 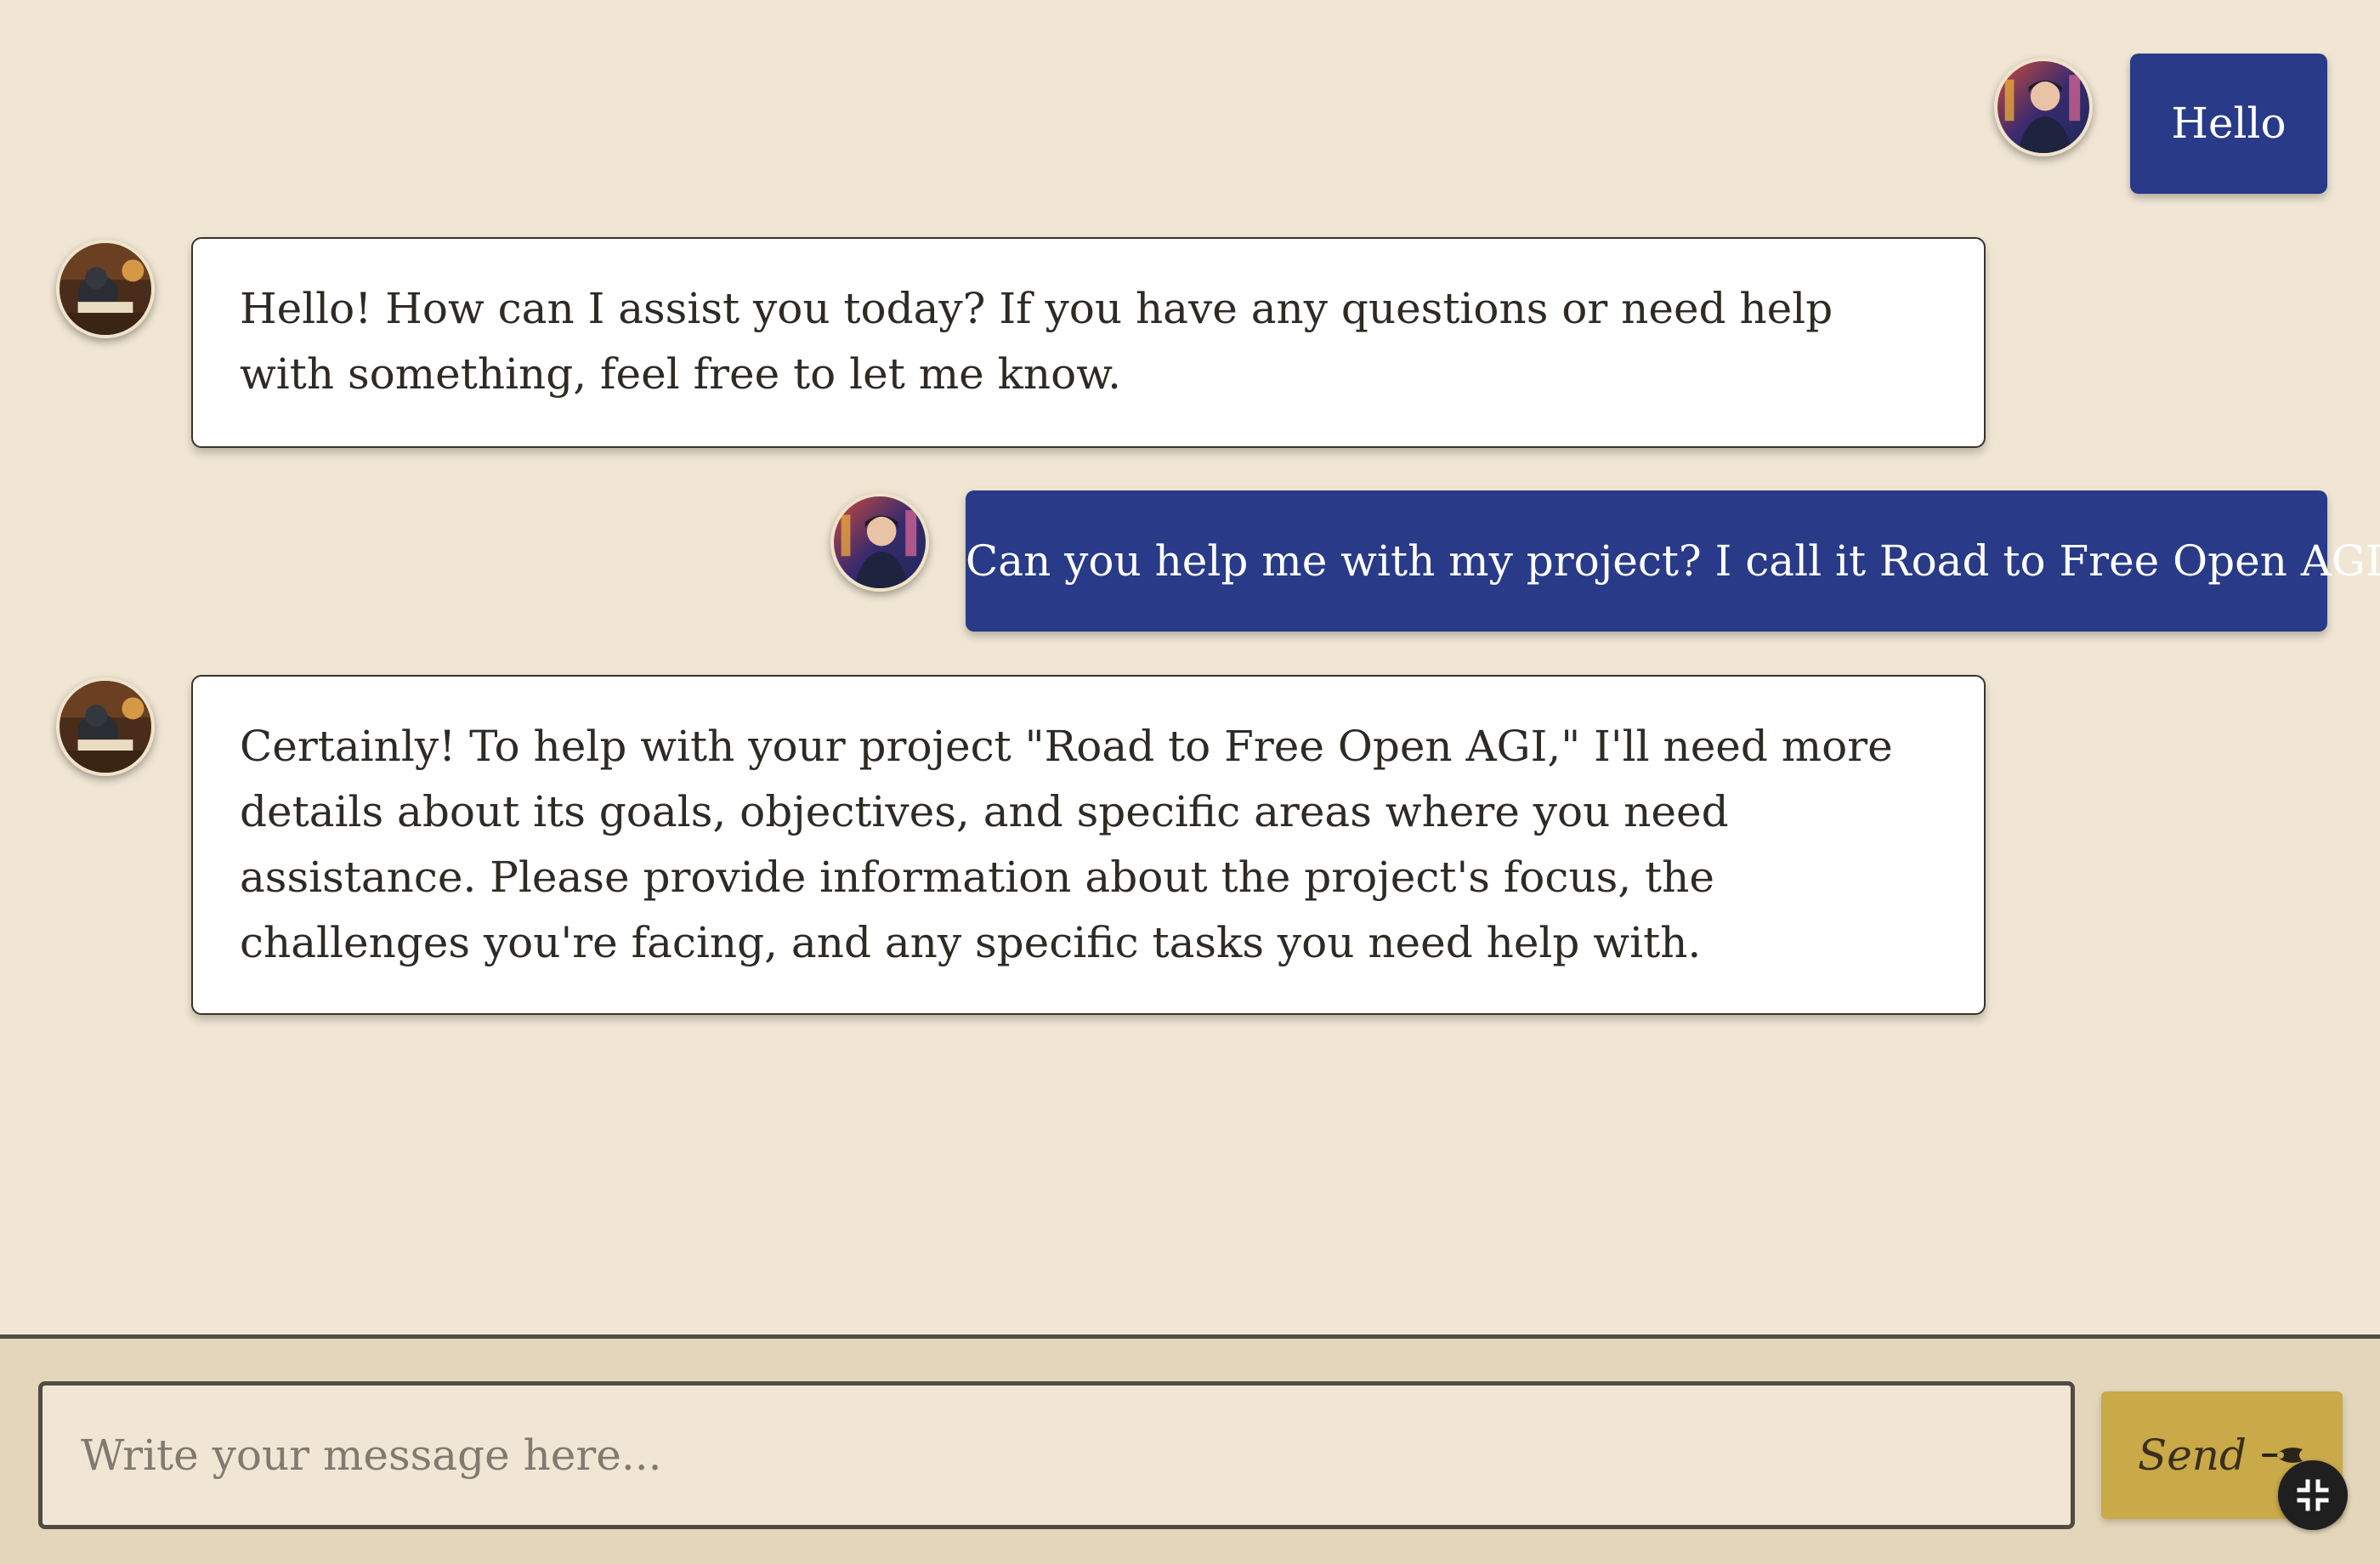 What do you see at coordinates (2313, 1495) in the screenshot?
I see `collapse-arrows-icon` at bounding box center [2313, 1495].